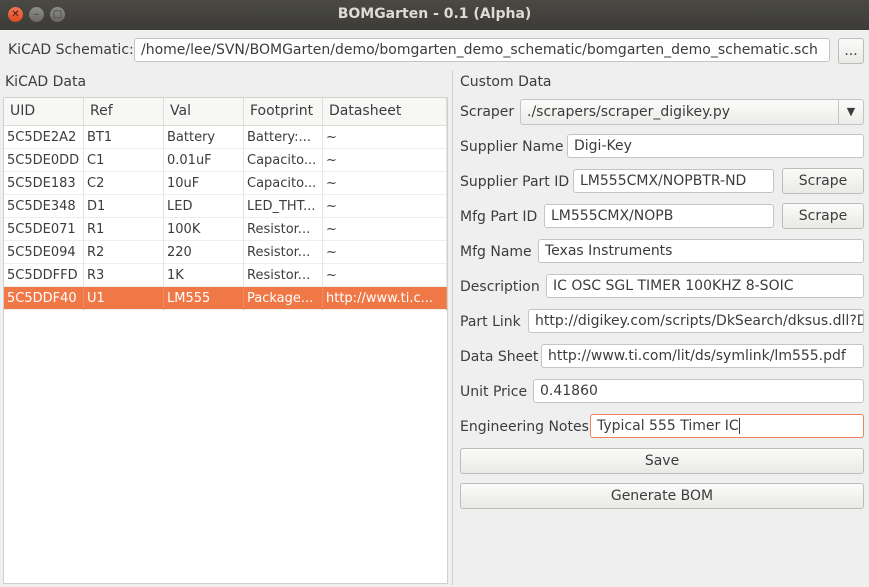  Describe the element at coordinates (124, 252) in the screenshot. I see `table-cell: R2` at that location.